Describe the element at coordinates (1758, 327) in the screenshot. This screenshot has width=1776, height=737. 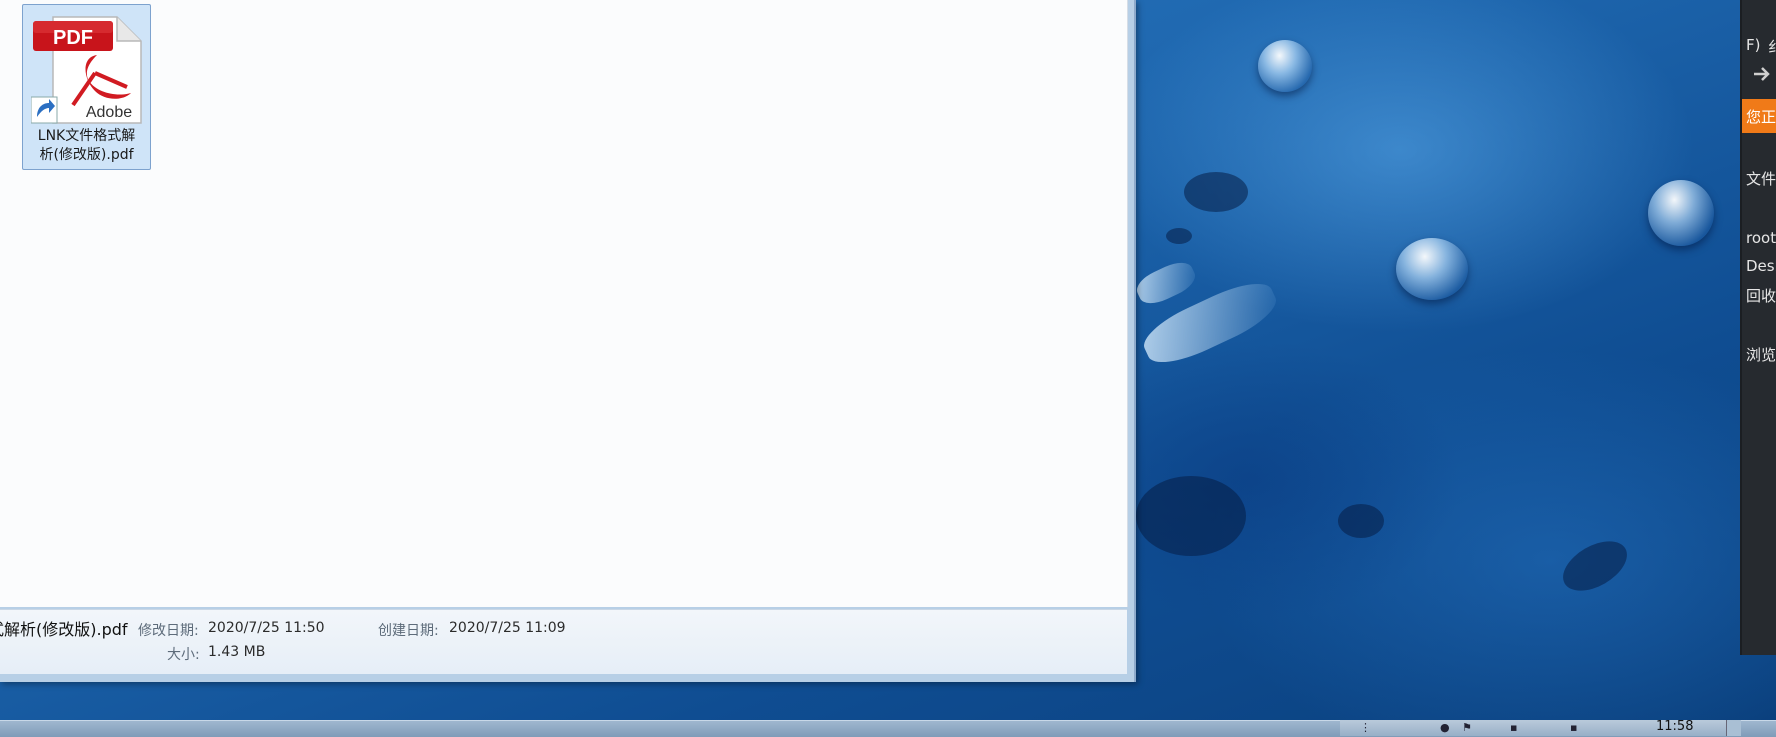
I see `side-window-panel: F) 纟 您正 文件 root Desk 回收 浏览` at that location.